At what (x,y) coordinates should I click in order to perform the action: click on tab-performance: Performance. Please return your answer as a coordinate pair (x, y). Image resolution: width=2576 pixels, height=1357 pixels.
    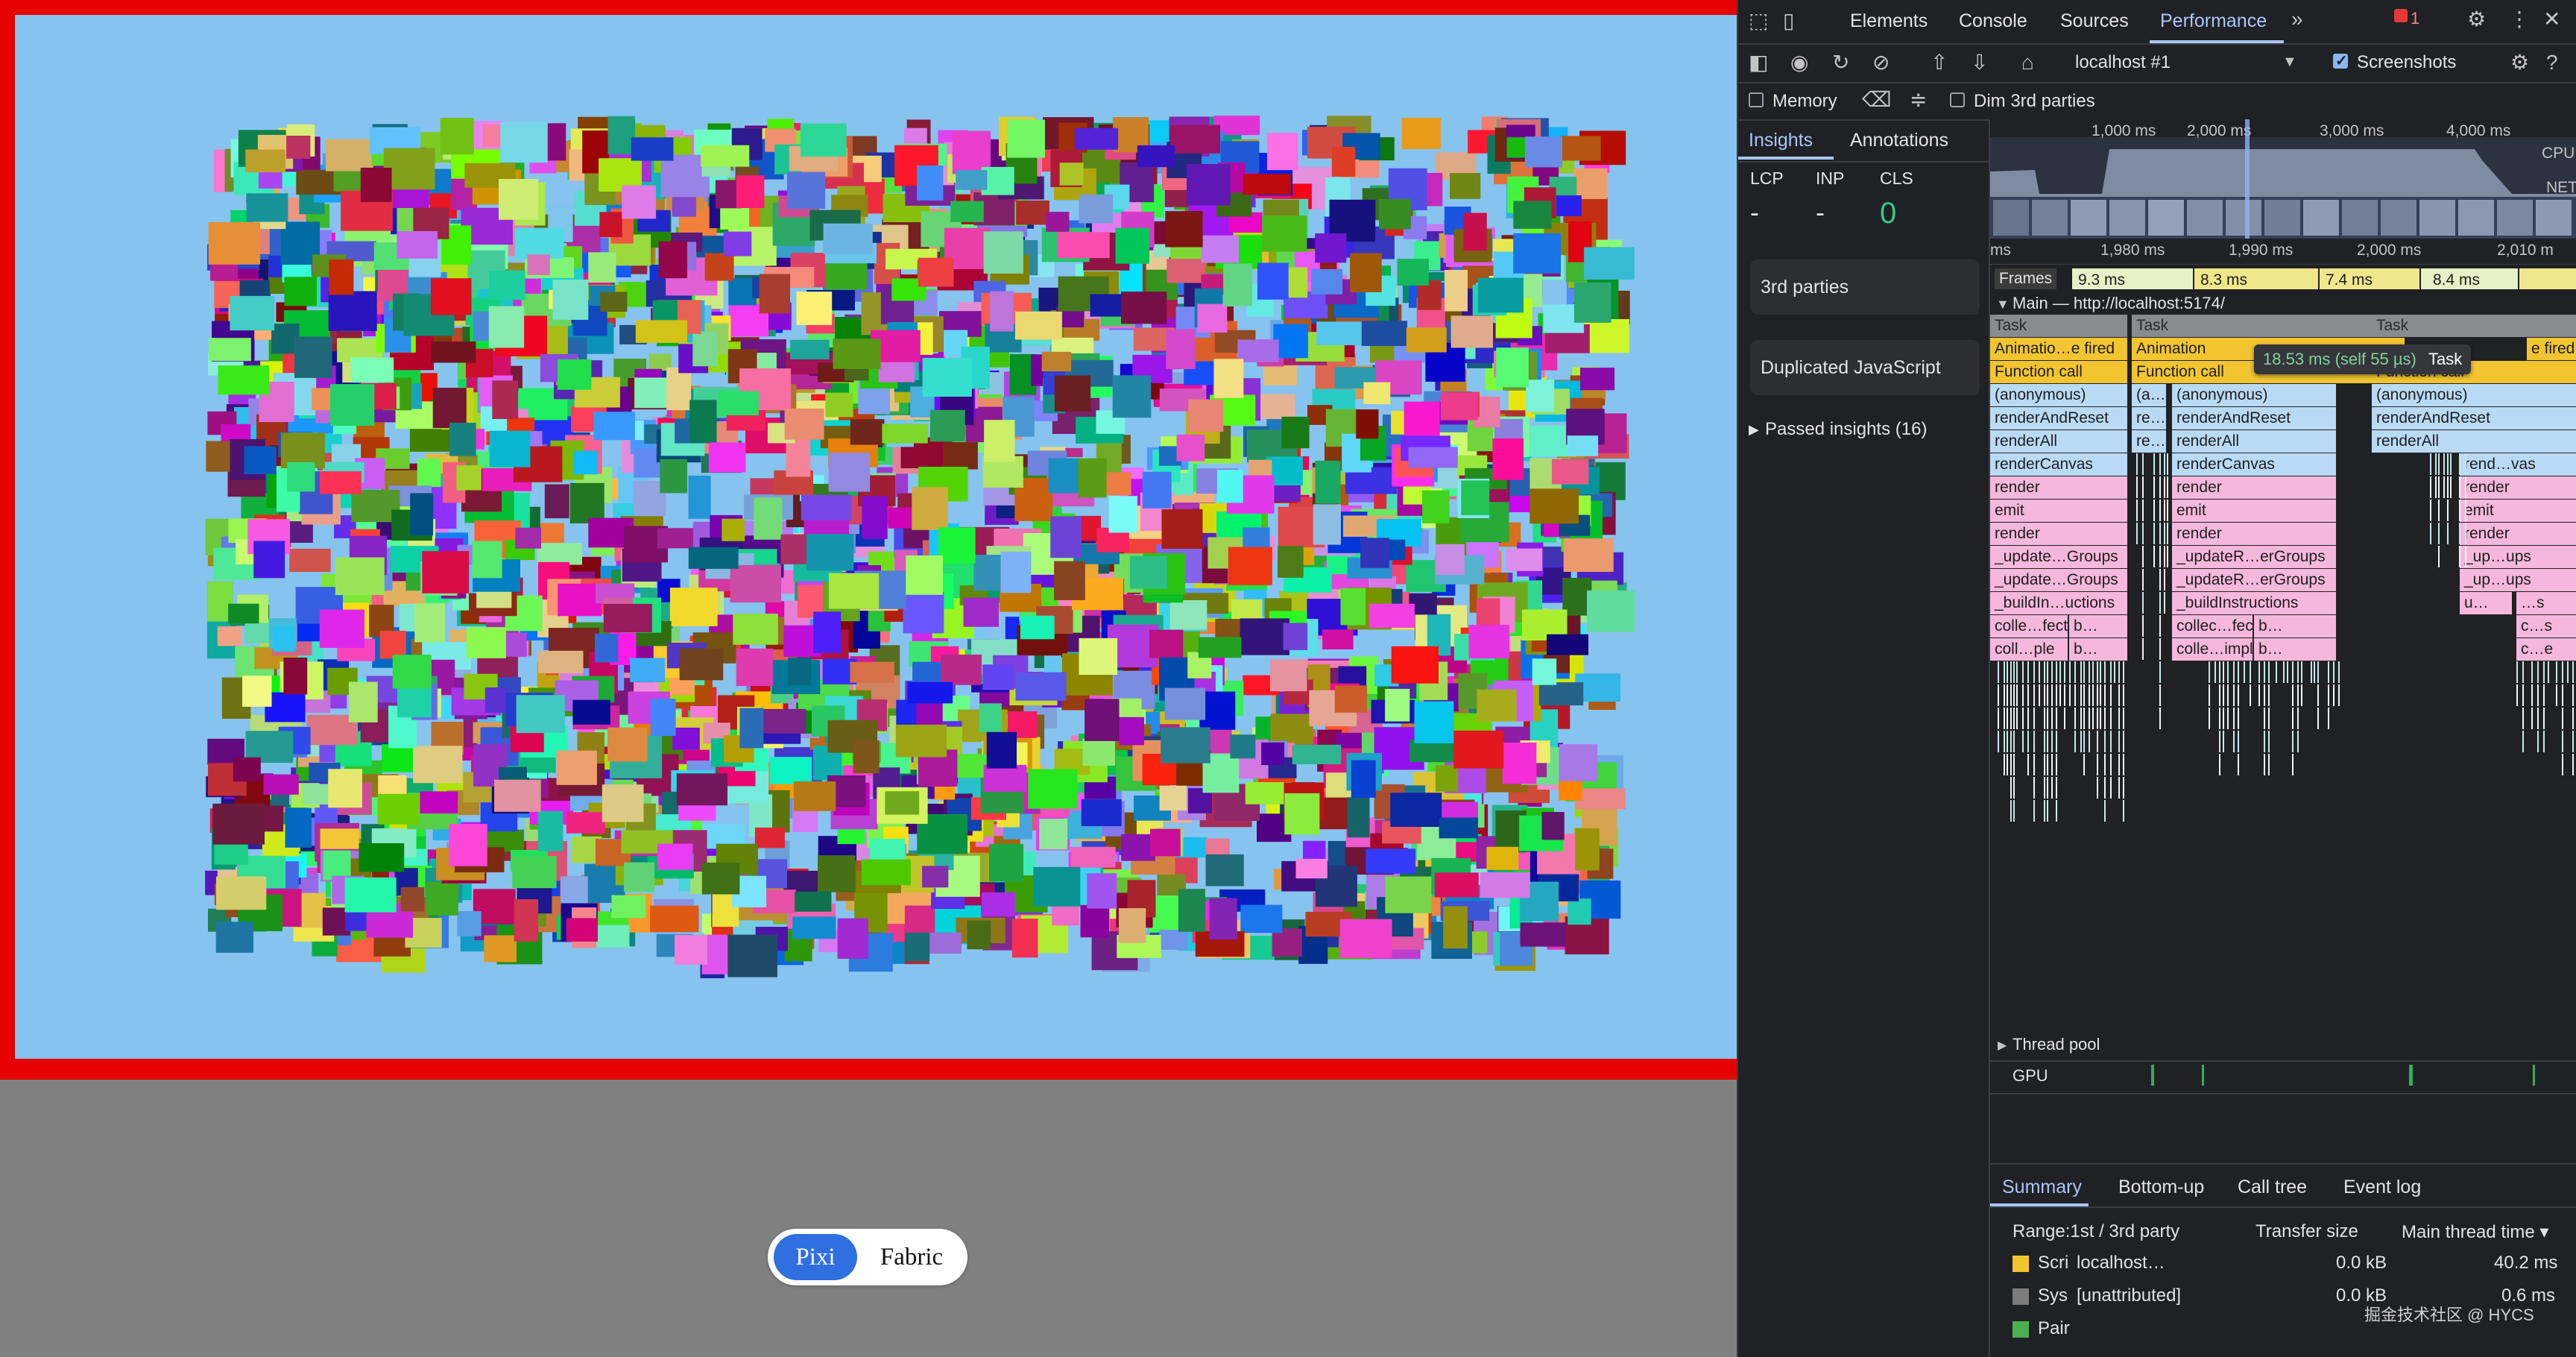
    Looking at the image, I should click on (2214, 21).